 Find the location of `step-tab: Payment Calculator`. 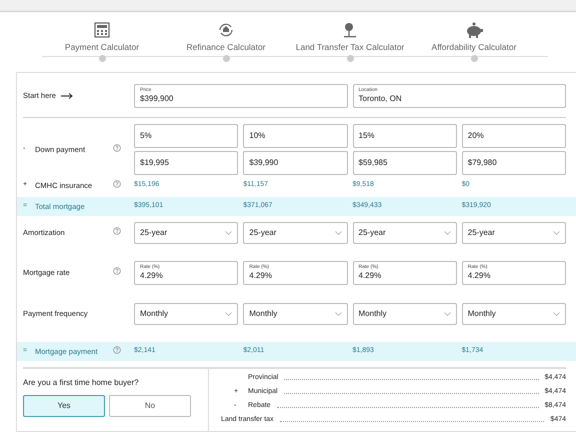

step-tab: Payment Calculator is located at coordinates (102, 47).